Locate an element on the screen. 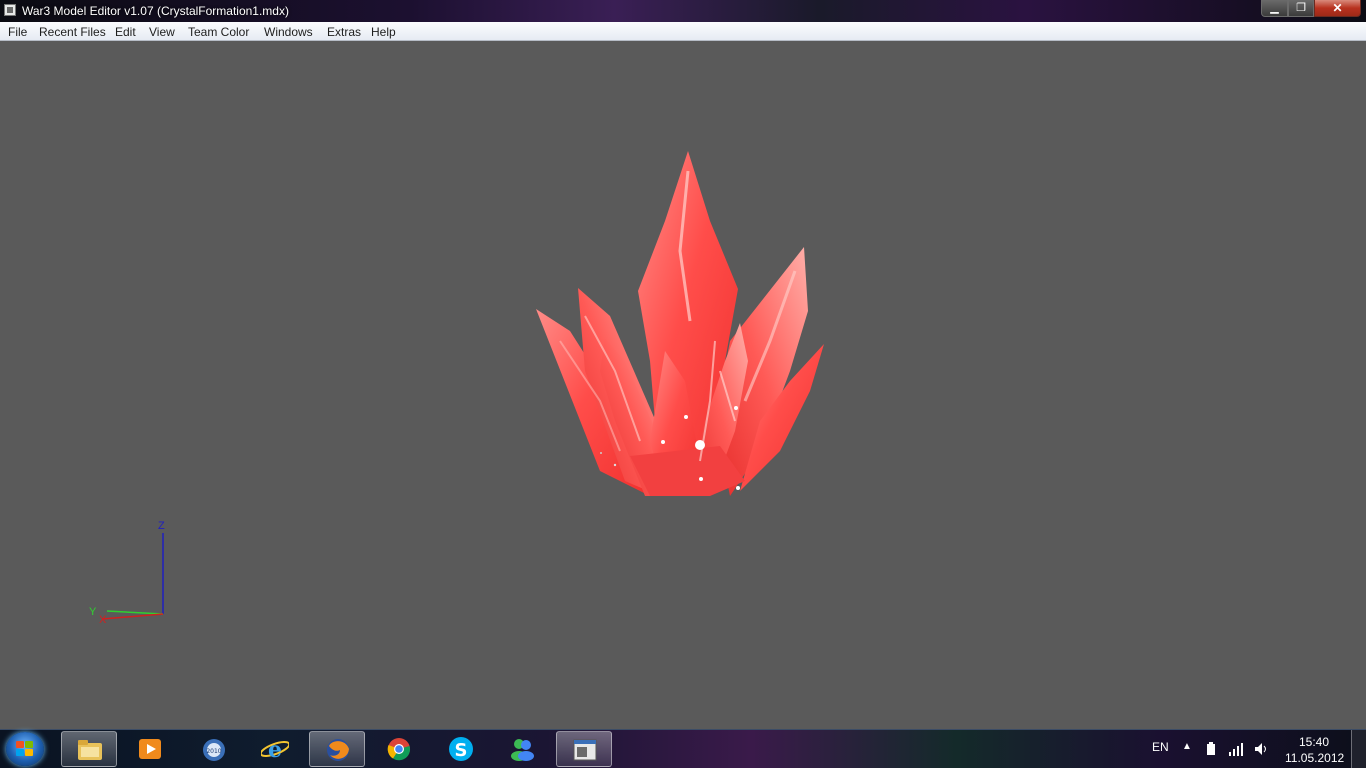 Image resolution: width=1366 pixels, height=768 pixels. skype-icon: S is located at coordinates (461, 749).